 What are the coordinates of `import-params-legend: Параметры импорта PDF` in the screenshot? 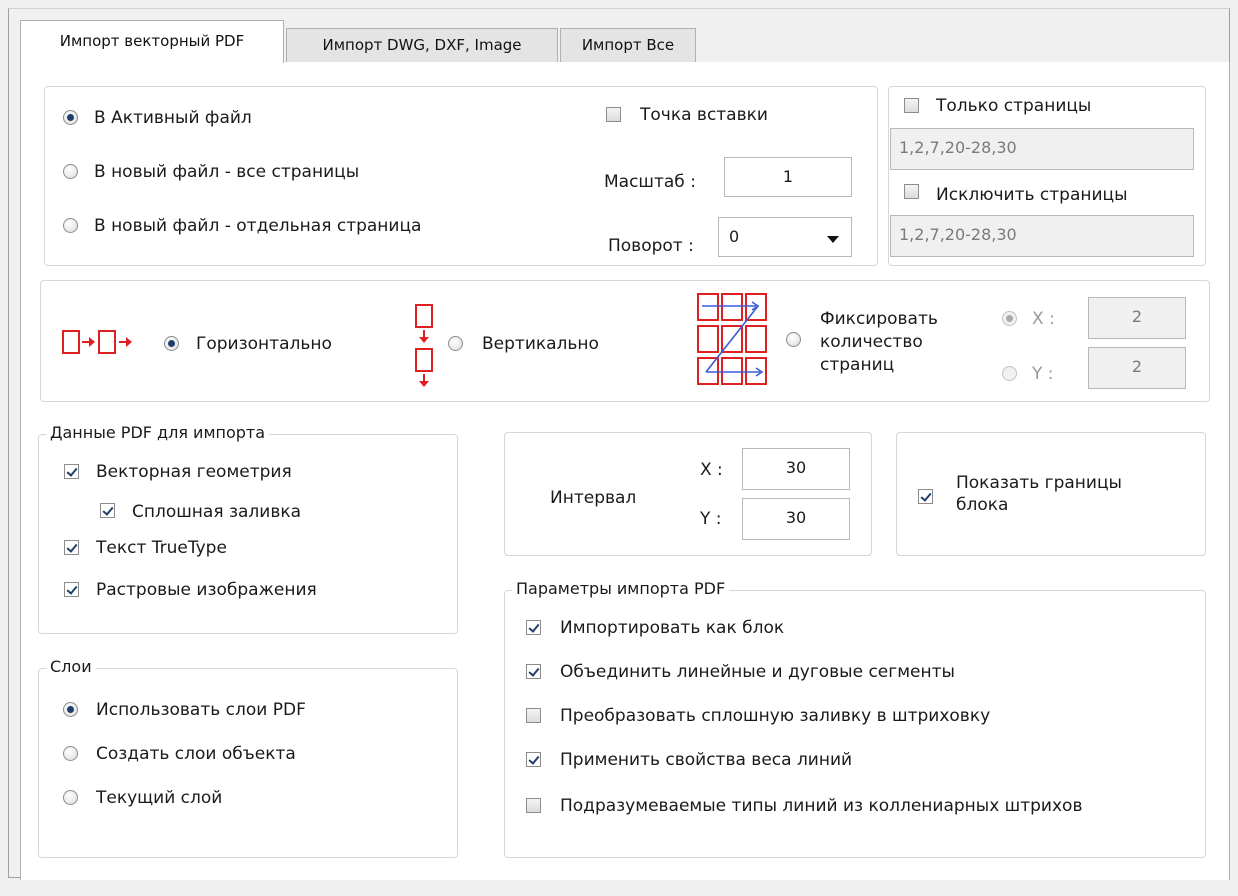 It's located at (621, 589).